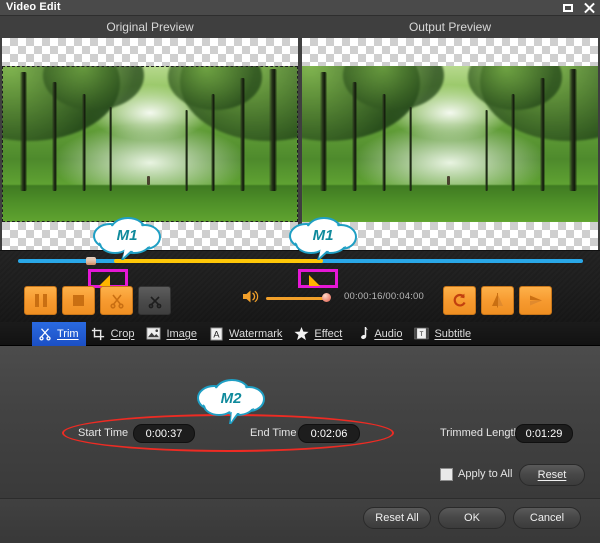 The width and height of the screenshot is (600, 543). I want to click on split-button, so click(154, 300).